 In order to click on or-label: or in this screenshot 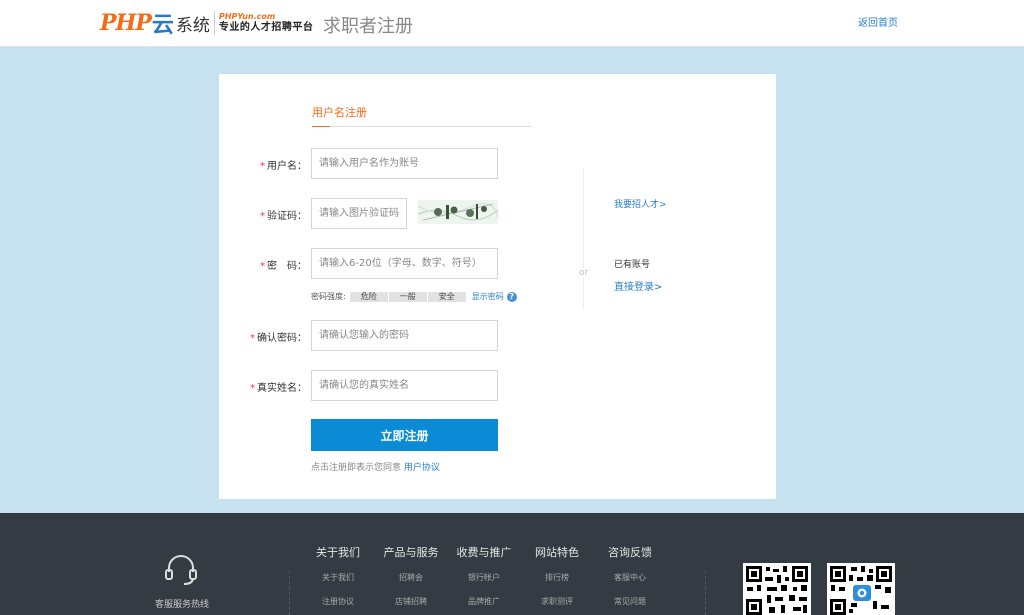, I will do `click(584, 273)`.